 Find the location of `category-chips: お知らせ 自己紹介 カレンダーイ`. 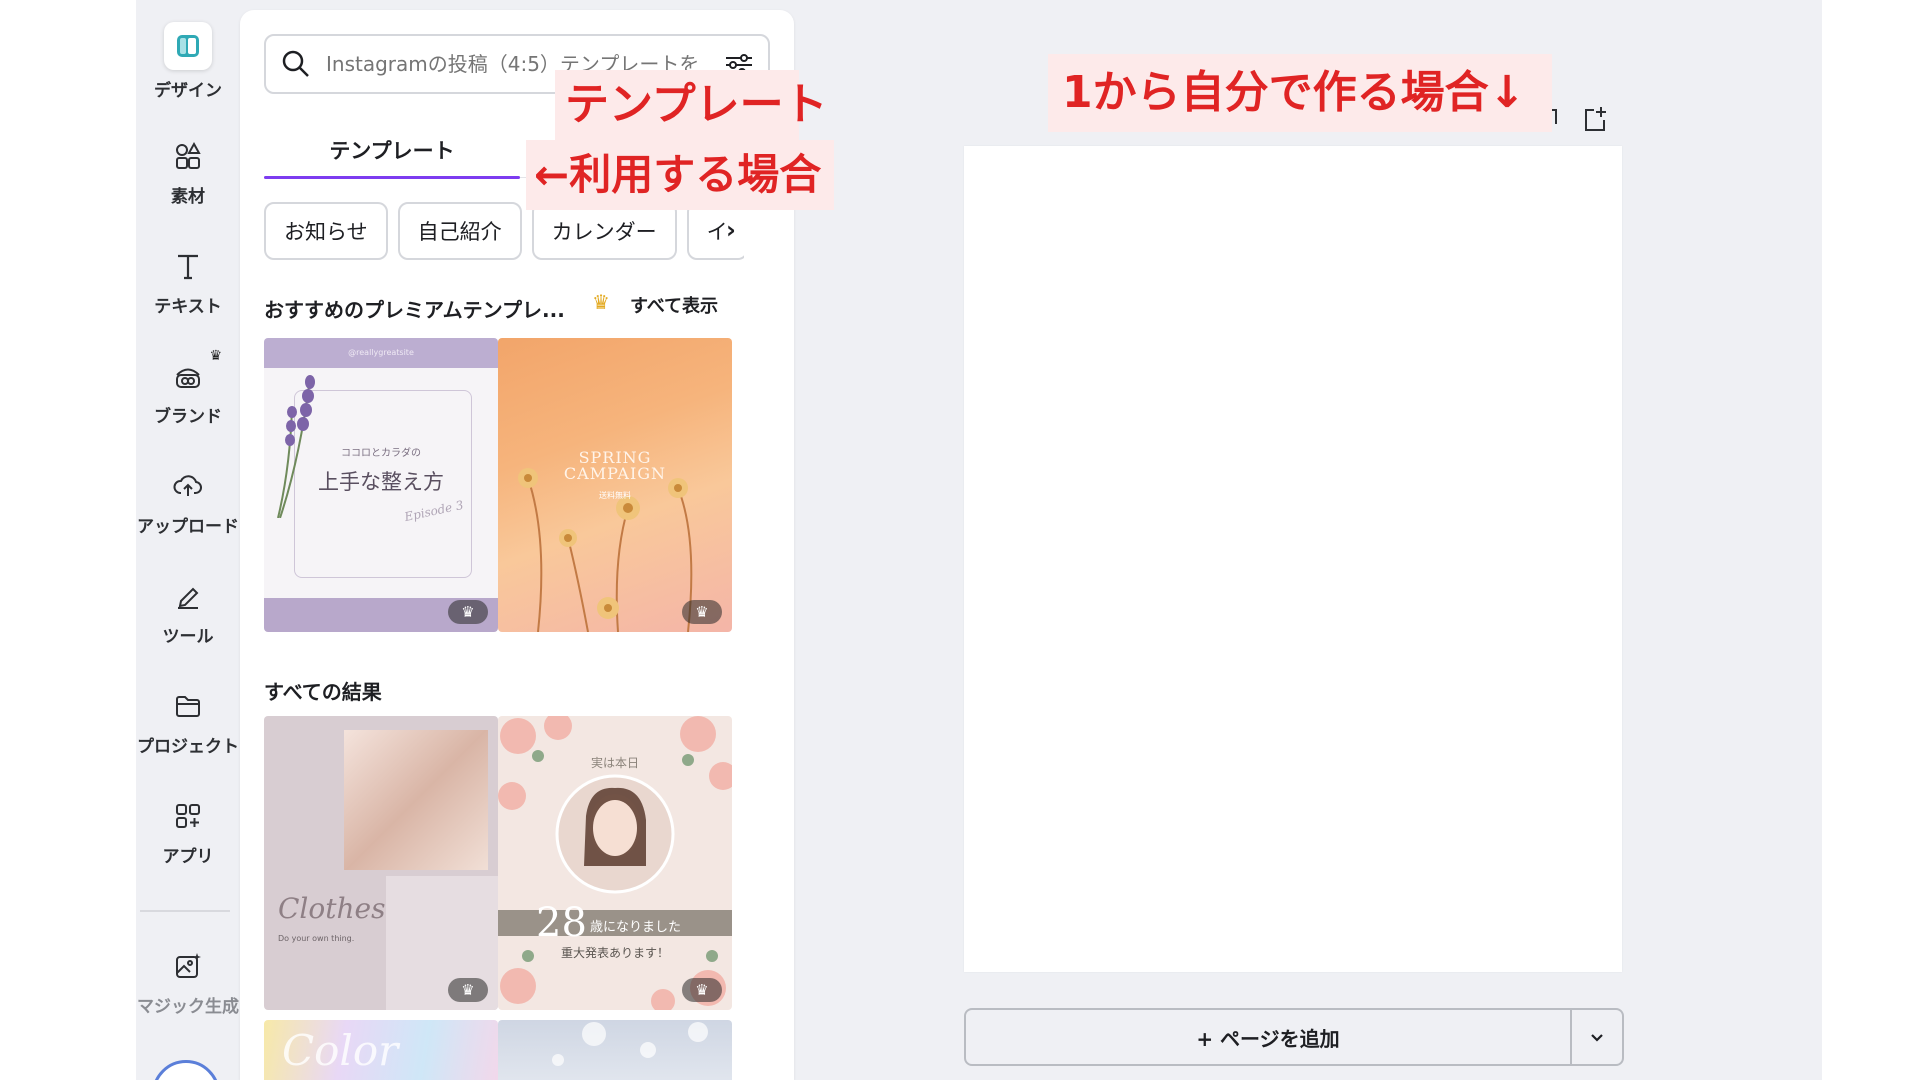

category-chips: お知らせ 自己紹介 カレンダーイ is located at coordinates (504, 232).